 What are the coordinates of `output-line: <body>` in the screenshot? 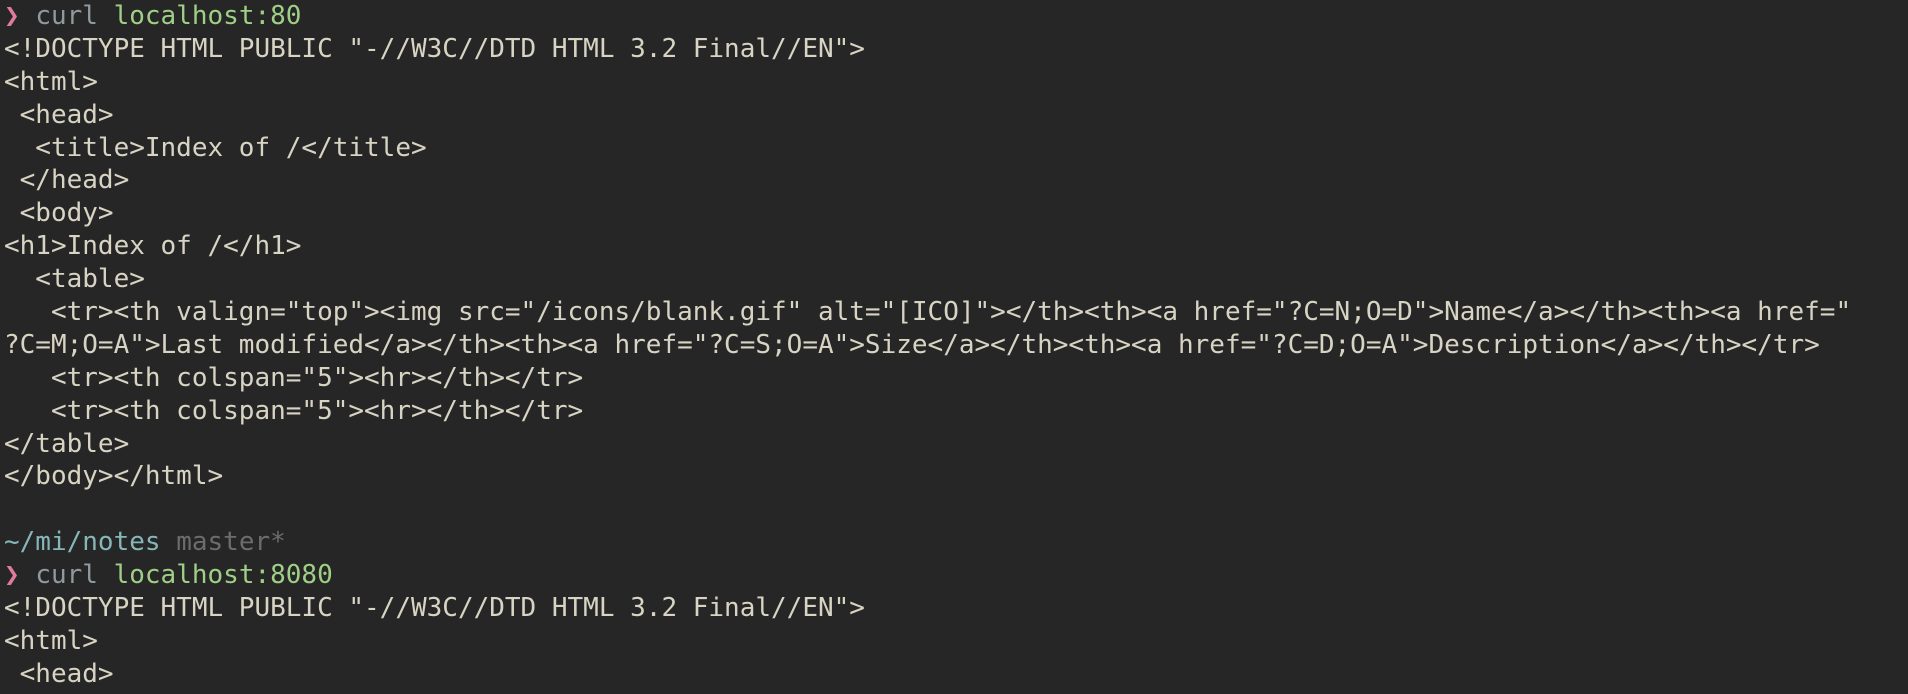 It's located at (59, 213).